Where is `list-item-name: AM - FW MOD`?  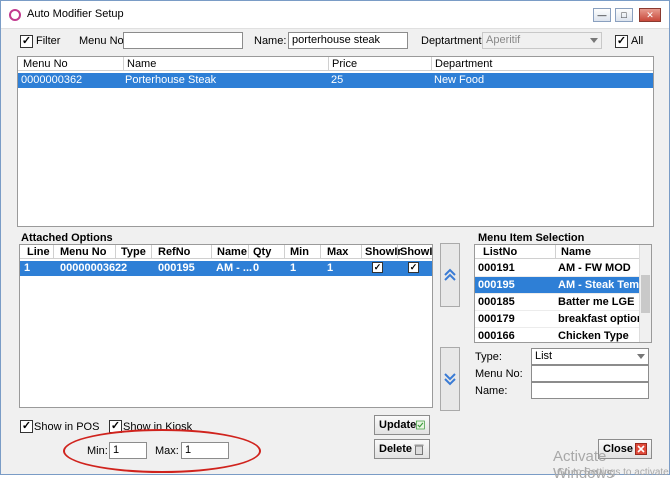
list-item-name: AM - FW MOD is located at coordinates (594, 268).